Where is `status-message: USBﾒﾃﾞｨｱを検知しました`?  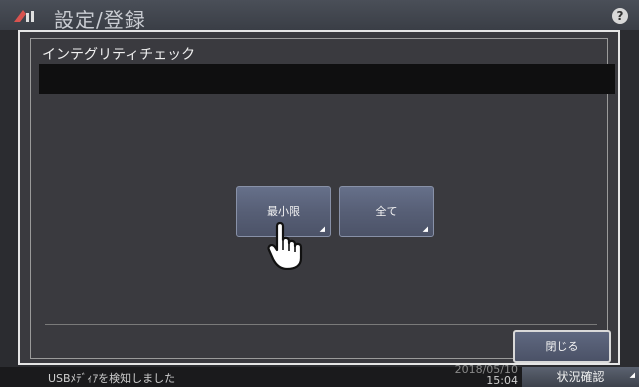 status-message: USBﾒﾃﾞｨｱを検知しました is located at coordinates (112, 378).